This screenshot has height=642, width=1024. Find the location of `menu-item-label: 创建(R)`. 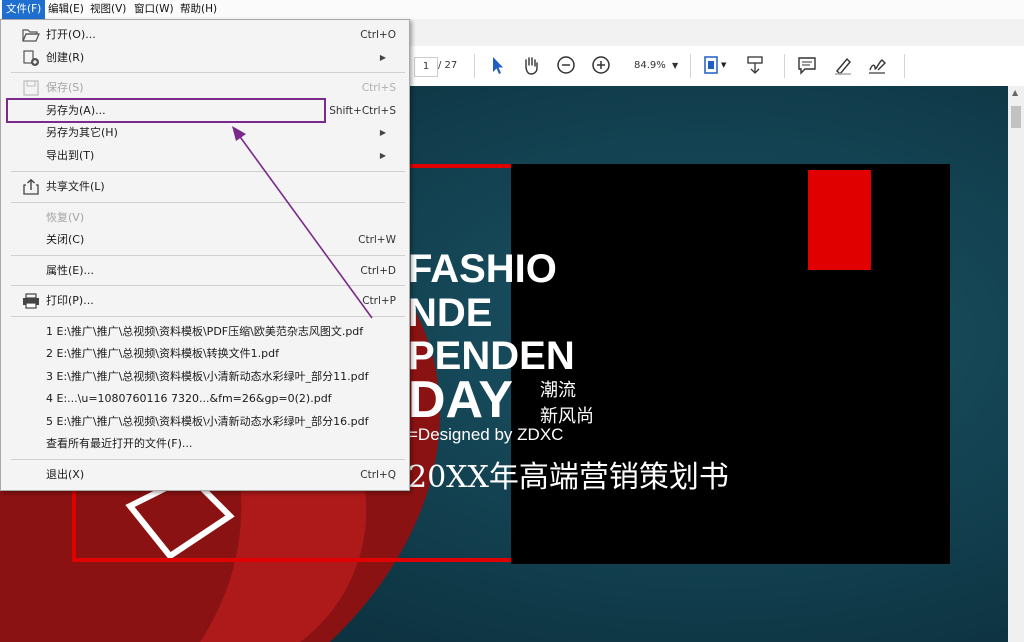

menu-item-label: 创建(R) is located at coordinates (65, 57).